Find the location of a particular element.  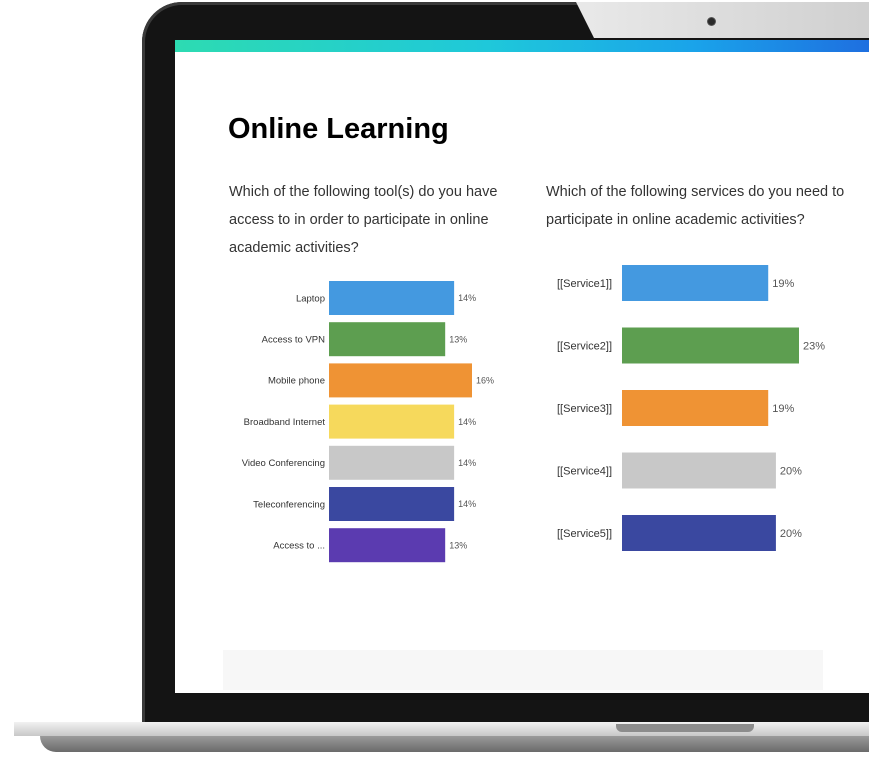

category-label: [[Service5]] is located at coordinates (584, 534).